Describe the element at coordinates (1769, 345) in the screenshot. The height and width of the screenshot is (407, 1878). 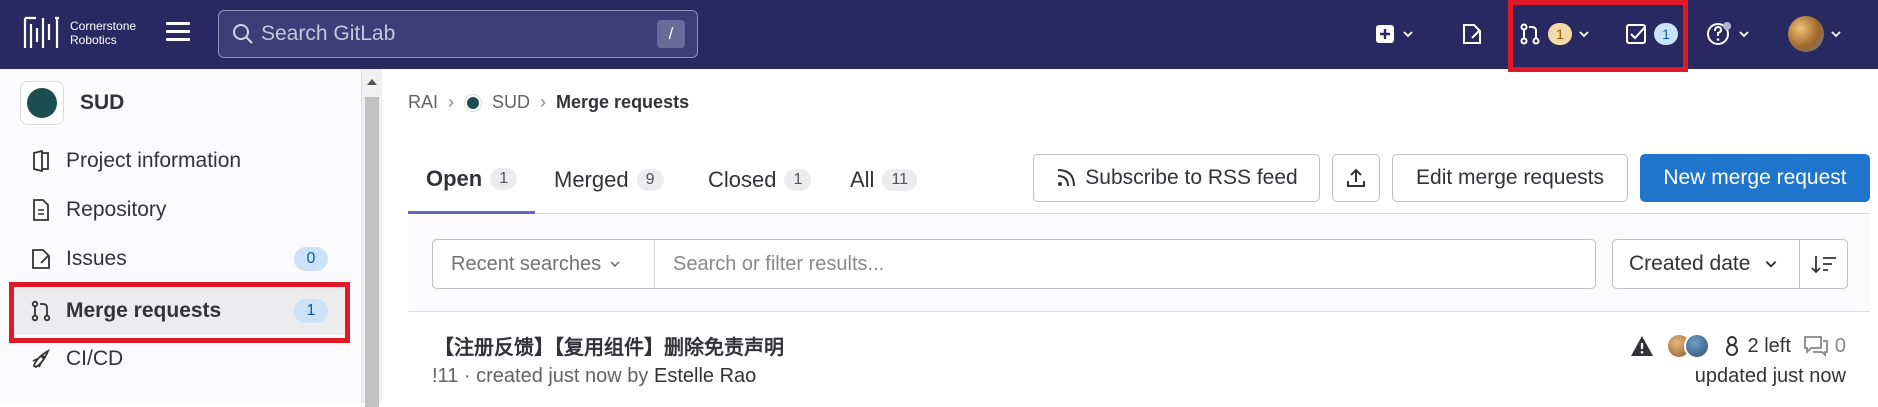
I see `approvals-left-text: 2 left` at that location.